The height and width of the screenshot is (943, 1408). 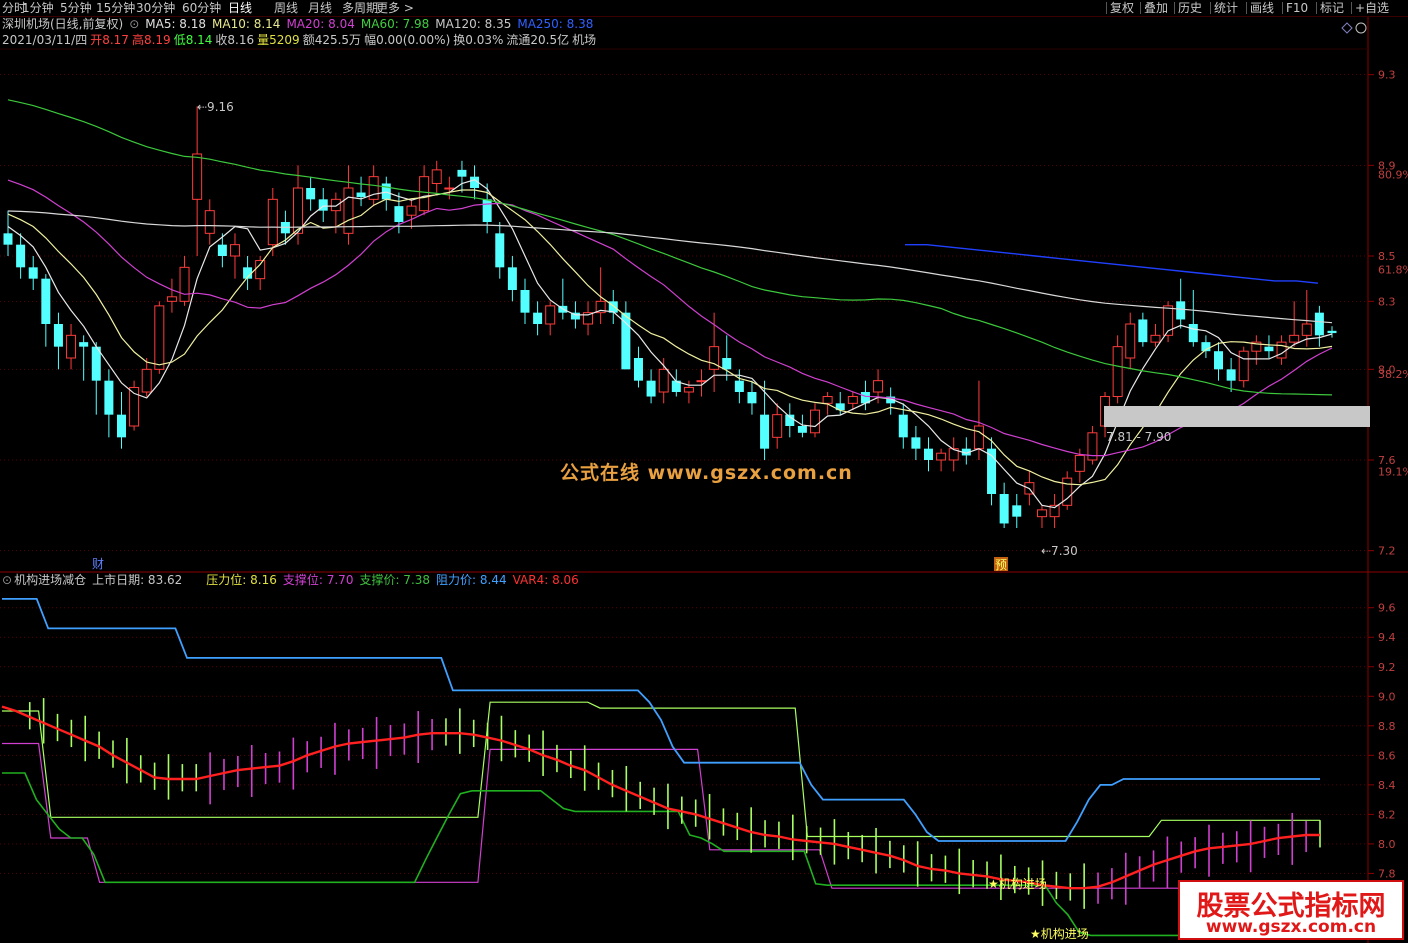 I want to click on ma-legend: MA5: 8.18, so click(x=175, y=24).